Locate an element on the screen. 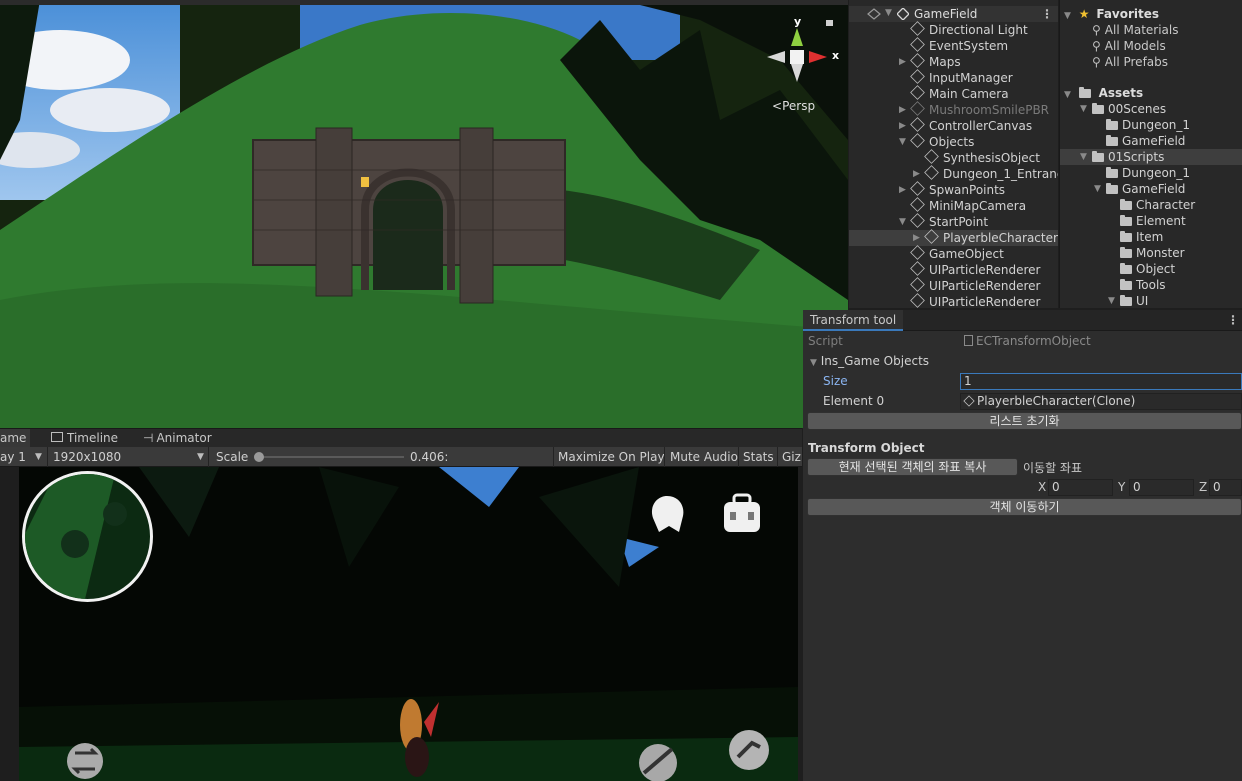 Image resolution: width=1242 pixels, height=781 pixels. scale-slider-handle is located at coordinates (259, 457).